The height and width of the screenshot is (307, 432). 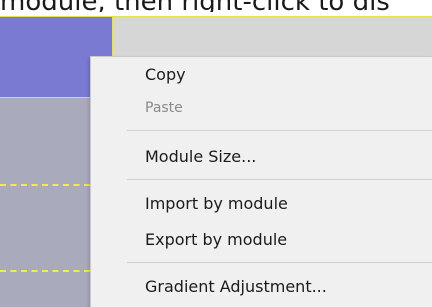 I want to click on menu-item-copy: Copy, so click(x=165, y=75).